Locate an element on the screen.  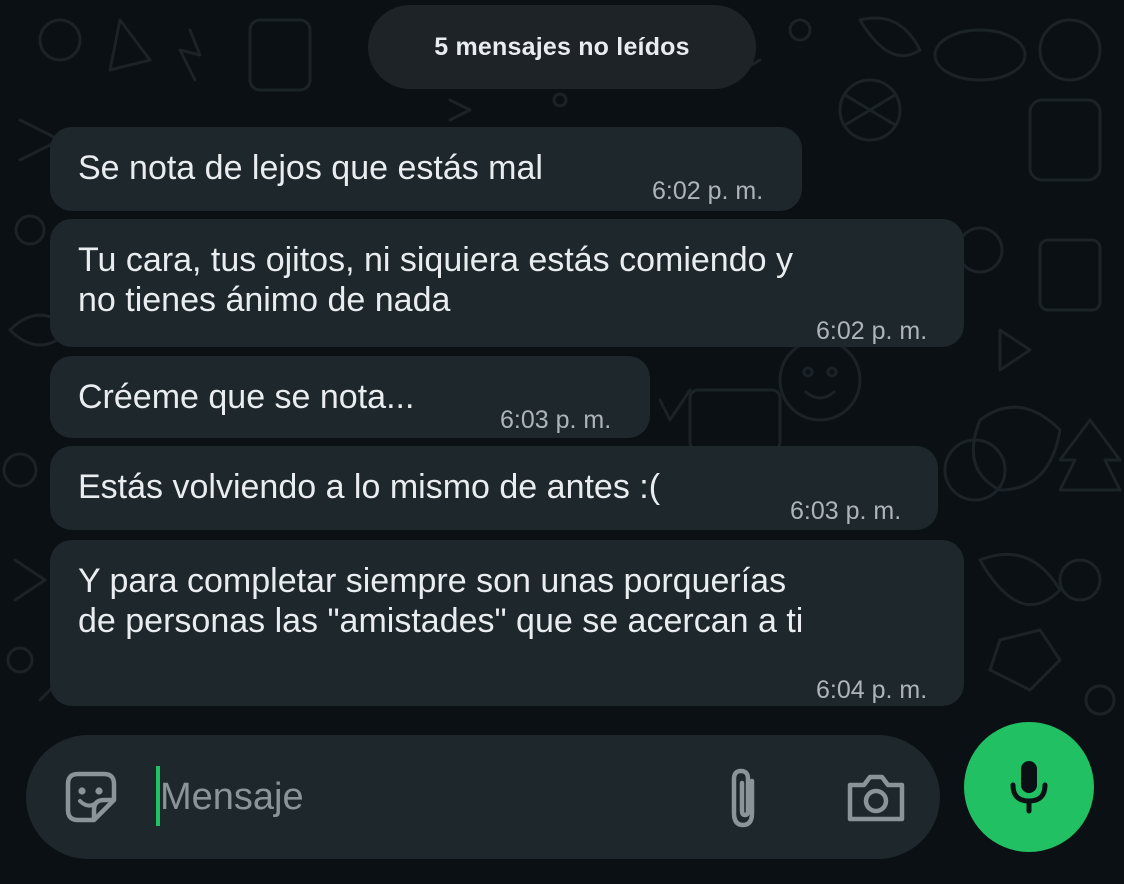
voice-message-button is located at coordinates (1029, 787).